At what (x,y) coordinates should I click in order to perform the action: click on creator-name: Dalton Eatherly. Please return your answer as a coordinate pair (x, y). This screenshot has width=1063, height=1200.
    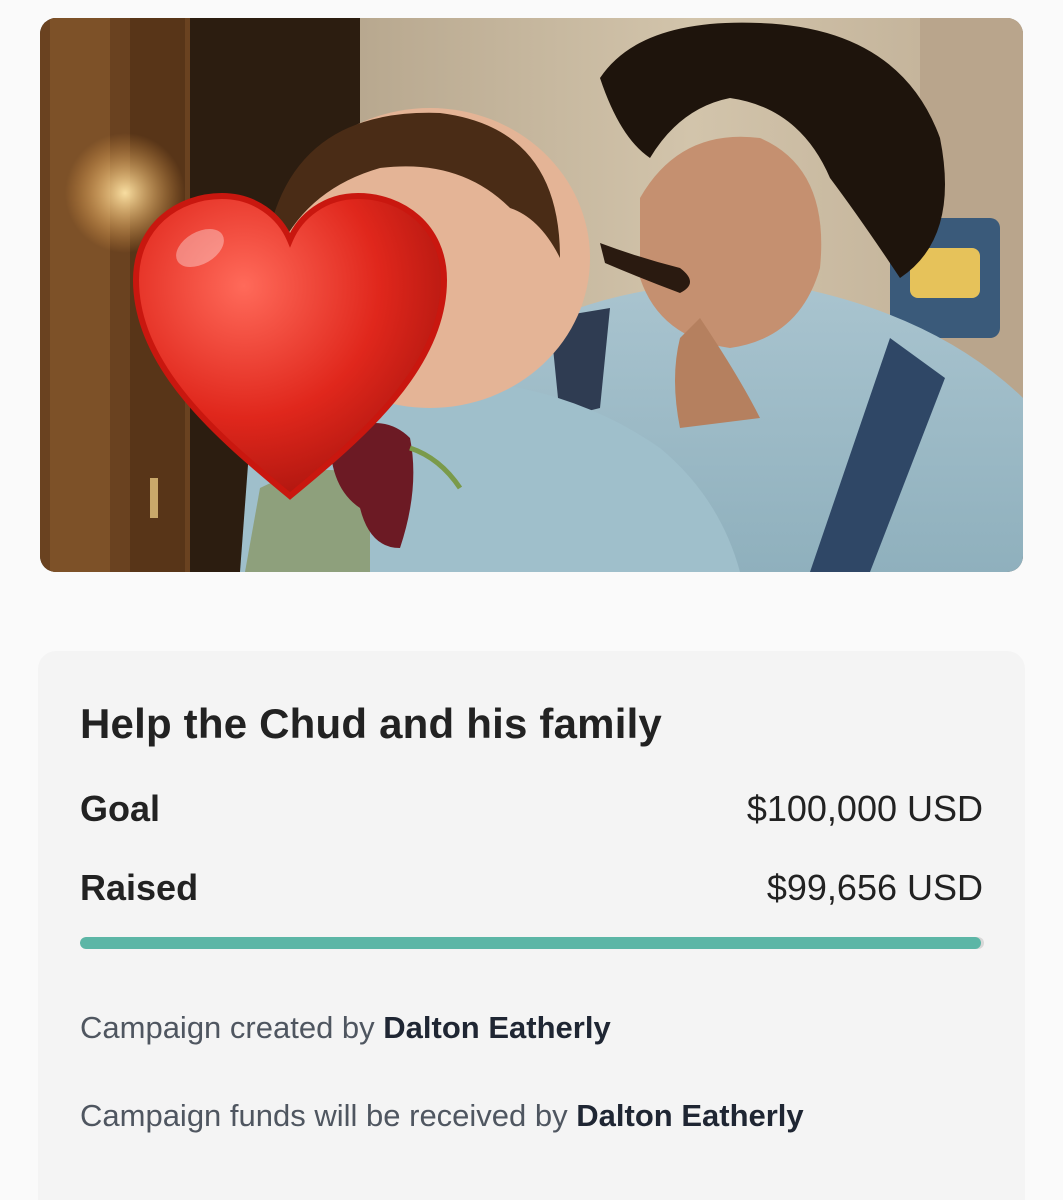
    Looking at the image, I should click on (496, 1027).